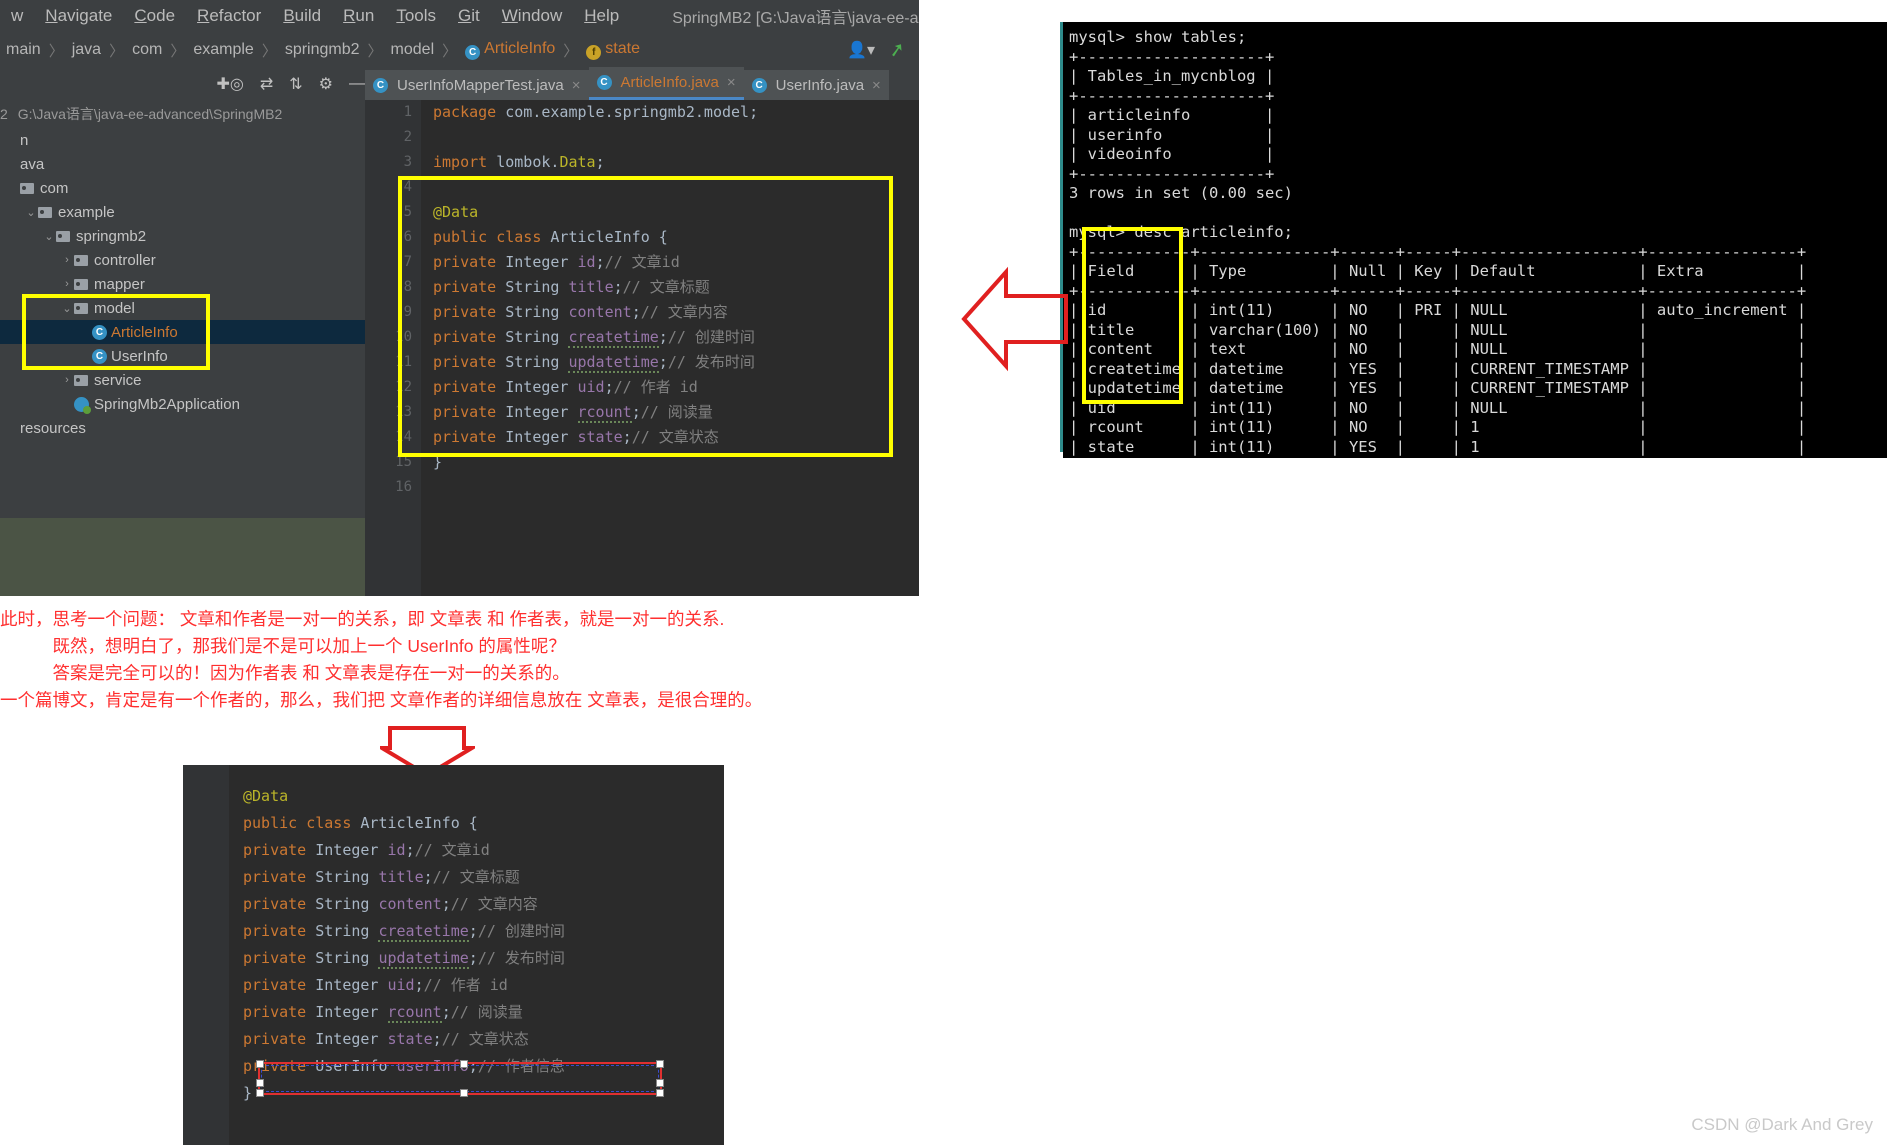 The image size is (1887, 1145). Describe the element at coordinates (182, 404) in the screenshot. I see `tree-node-springmb2application: SpringMb2Application` at that location.